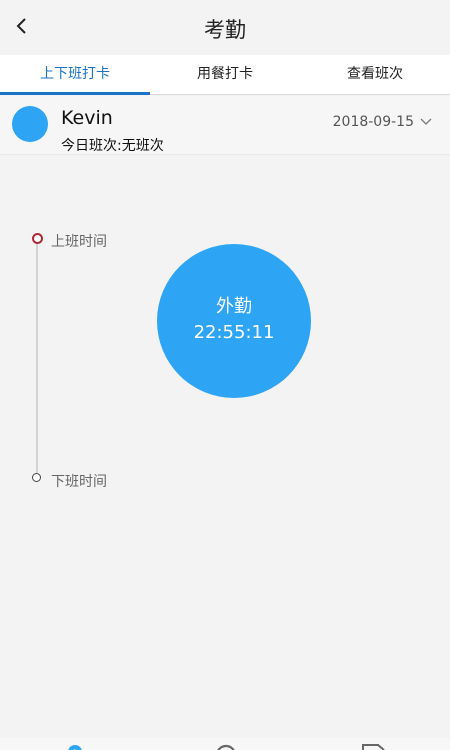  I want to click on clock-in-label: 上班时间, so click(79, 242).